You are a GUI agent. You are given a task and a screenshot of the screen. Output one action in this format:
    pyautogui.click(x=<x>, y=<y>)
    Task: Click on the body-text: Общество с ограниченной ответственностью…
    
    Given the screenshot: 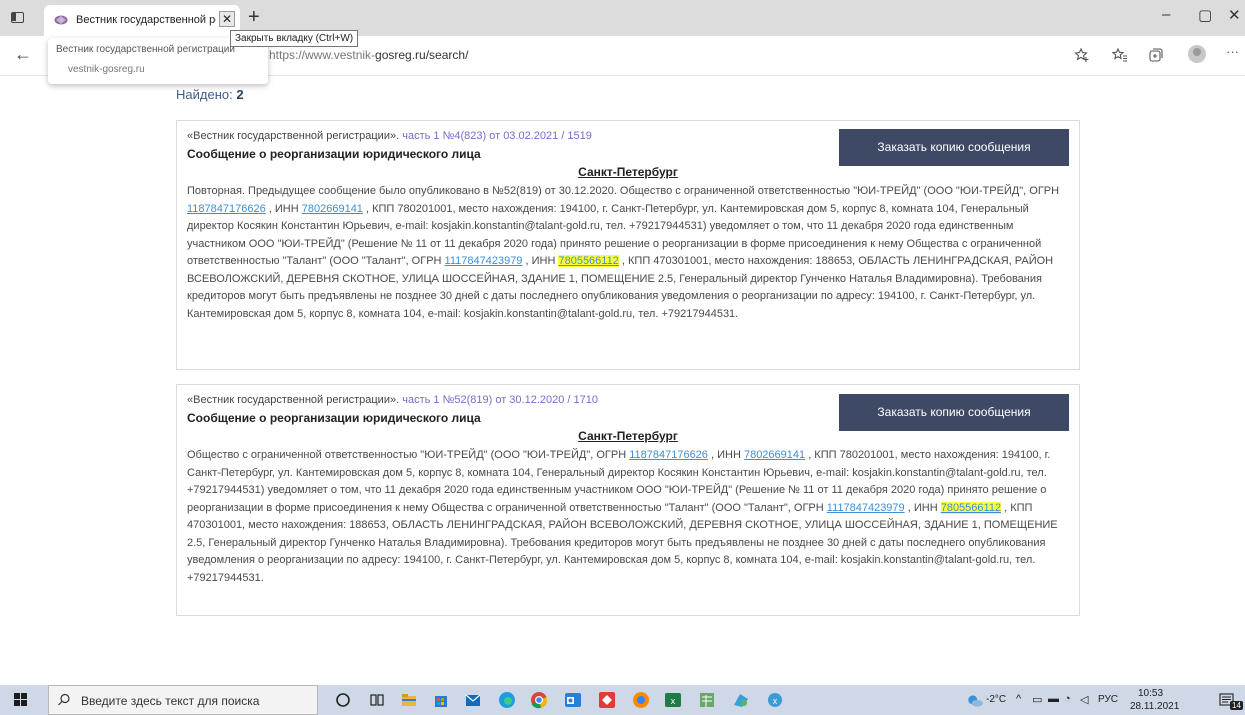 What is the action you would take?
    pyautogui.click(x=408, y=455)
    